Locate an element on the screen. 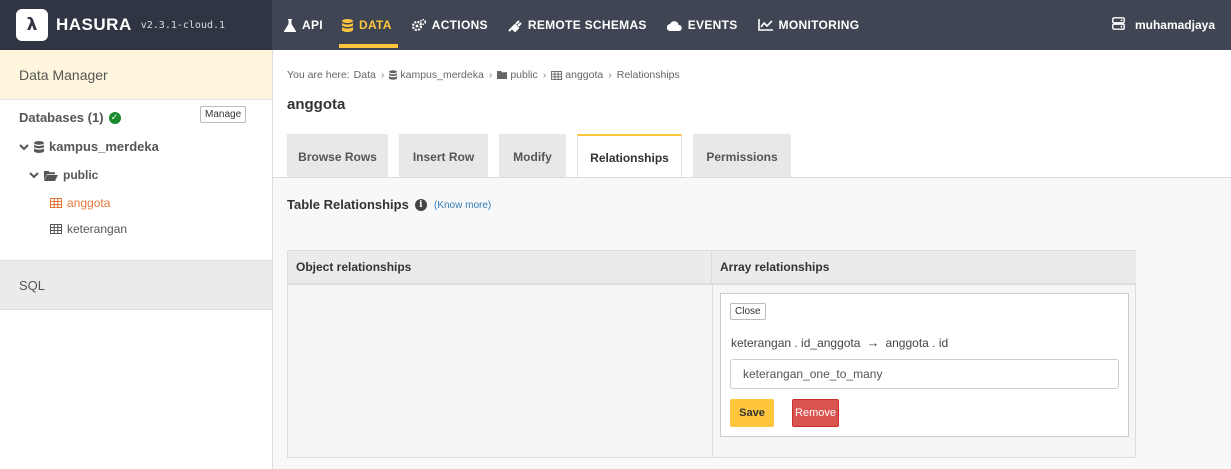  mapping-to: anggota . id is located at coordinates (917, 342).